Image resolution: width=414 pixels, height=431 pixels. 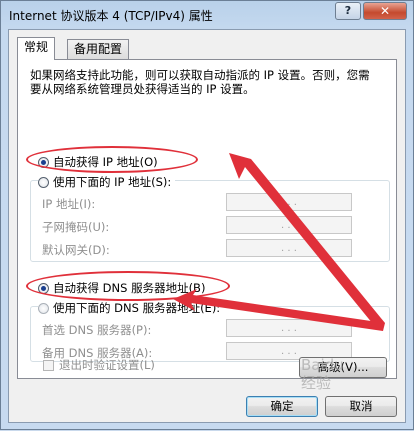 I want to click on window-title: Internet 协议版本 4 (TCP/IPv4) 属性, so click(x=111, y=16).